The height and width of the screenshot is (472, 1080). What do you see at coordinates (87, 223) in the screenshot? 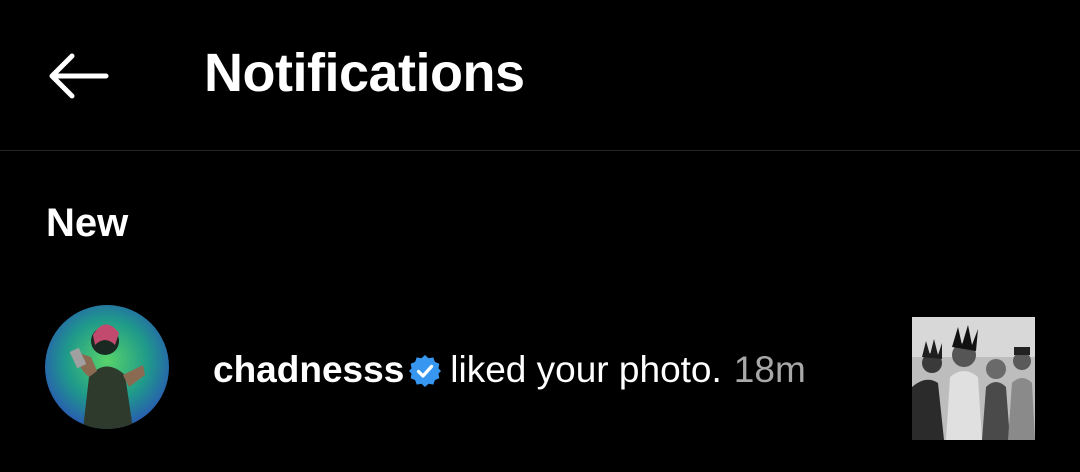
I see `section-heading-new: New` at bounding box center [87, 223].